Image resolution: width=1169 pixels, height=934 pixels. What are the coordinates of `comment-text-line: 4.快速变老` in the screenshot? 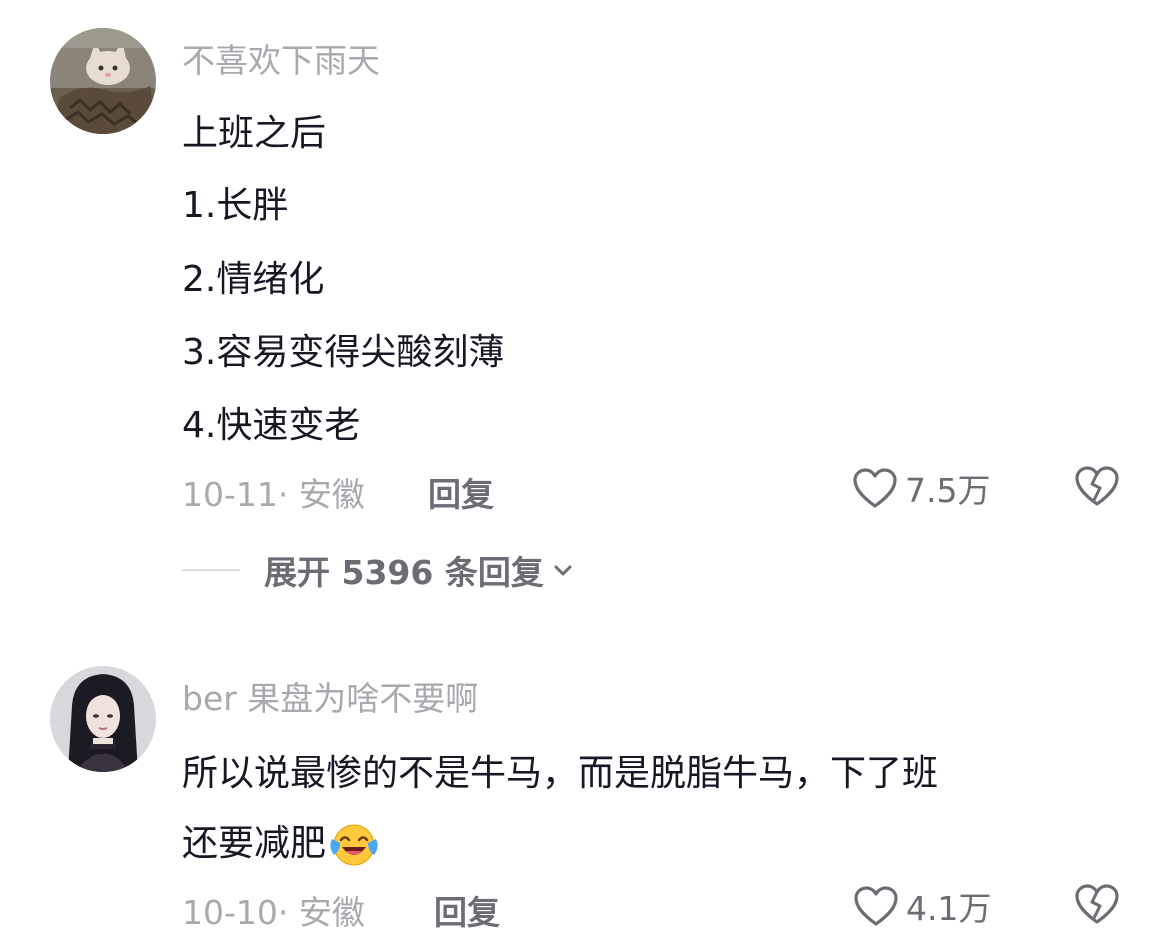 It's located at (271, 425).